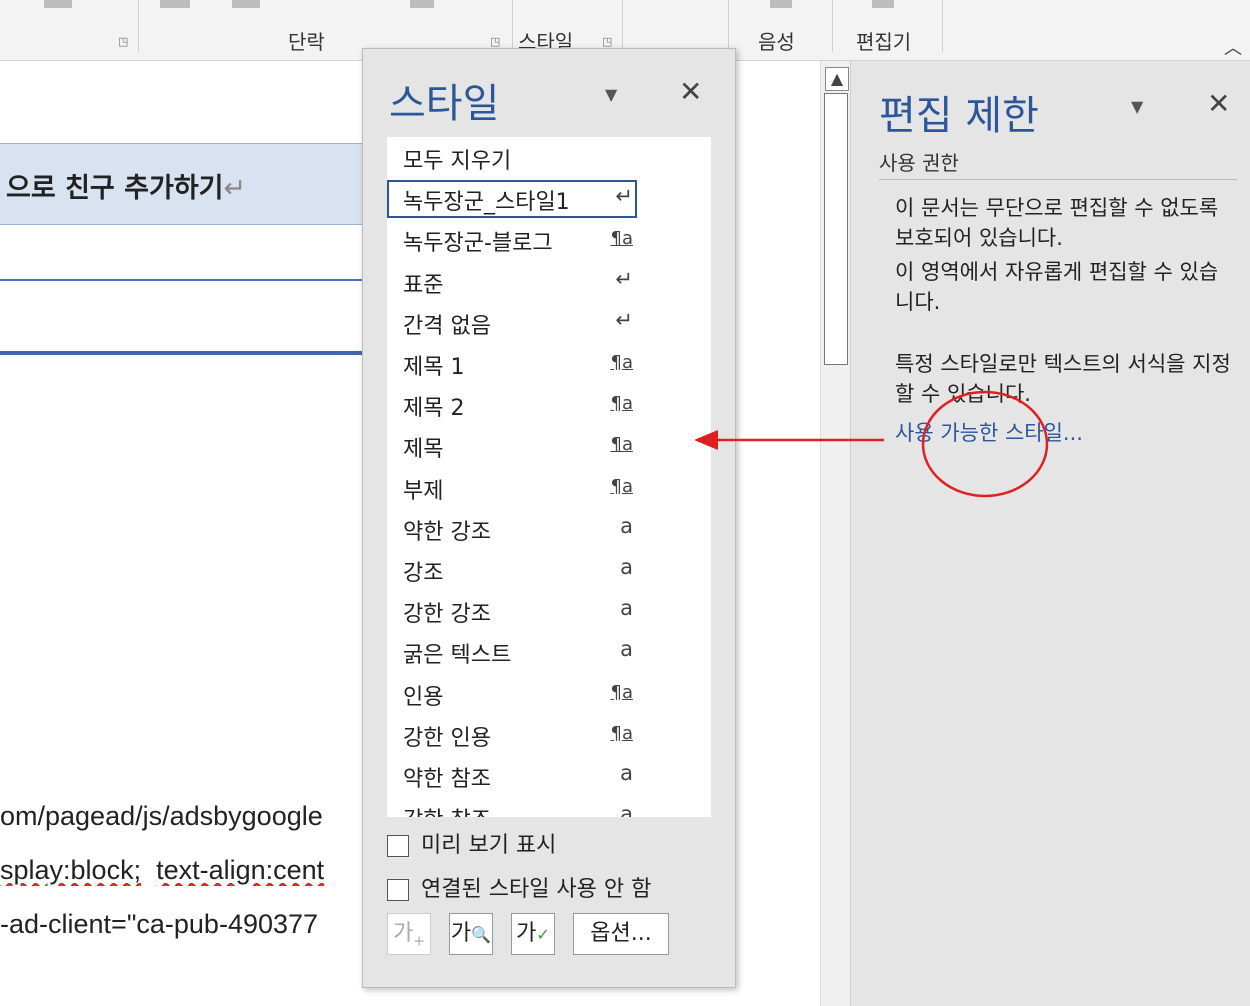 Image resolution: width=1250 pixels, height=1006 pixels. What do you see at coordinates (536, 889) in the screenshot?
I see `checkbox-label: 연결된 스타일 사용 안 함` at bounding box center [536, 889].